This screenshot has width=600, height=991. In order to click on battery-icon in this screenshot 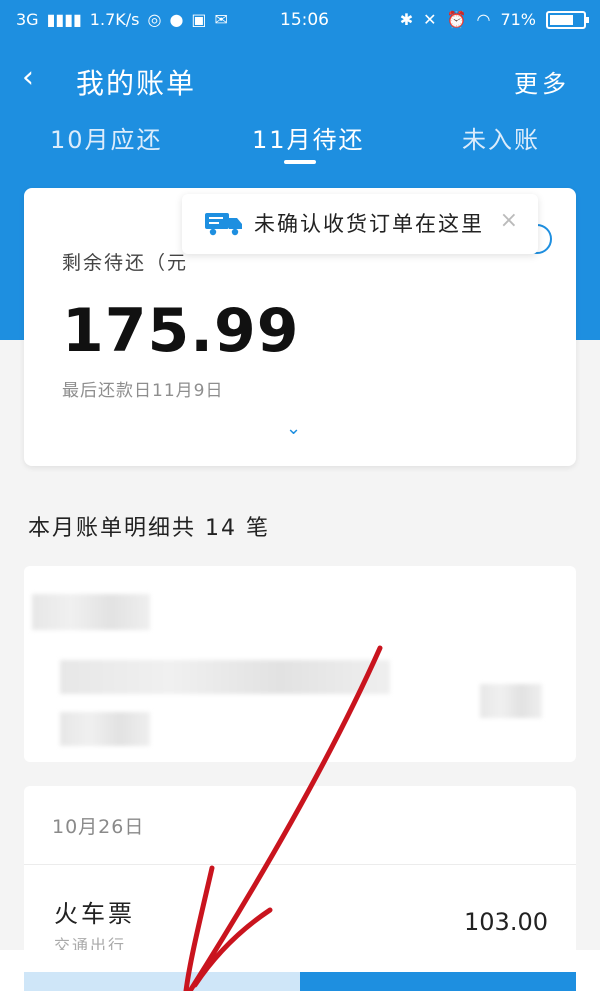, I will do `click(567, 19)`.